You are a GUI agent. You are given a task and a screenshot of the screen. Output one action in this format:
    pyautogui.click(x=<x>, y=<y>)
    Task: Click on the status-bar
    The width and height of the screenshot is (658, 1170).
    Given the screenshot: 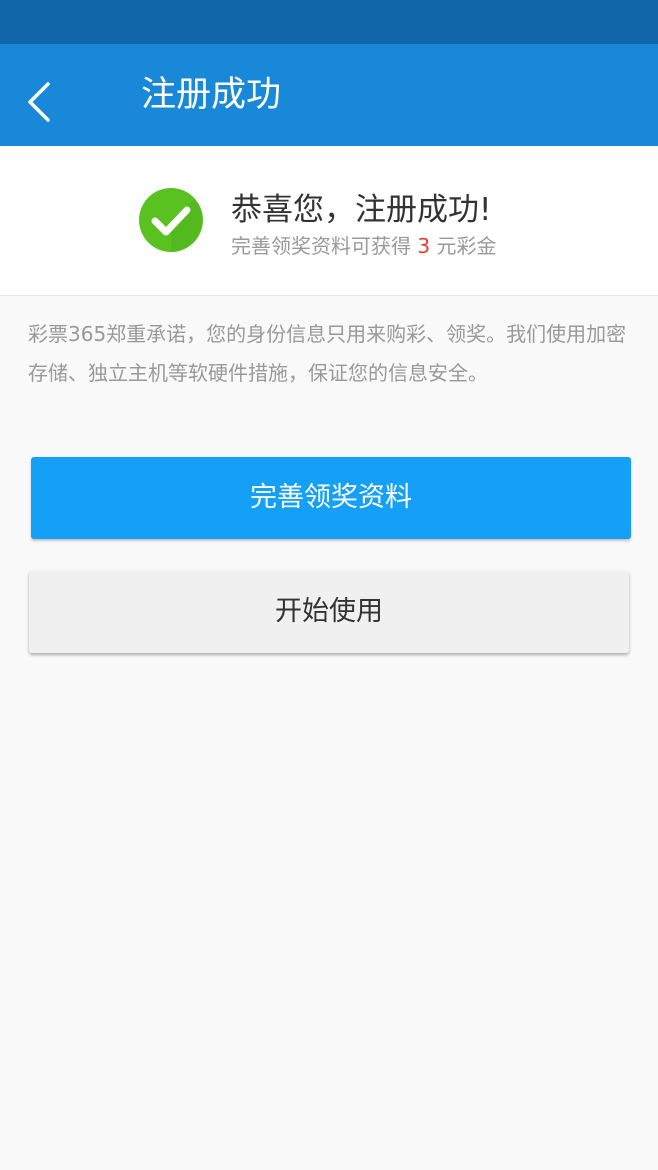 What is the action you would take?
    pyautogui.click(x=329, y=22)
    